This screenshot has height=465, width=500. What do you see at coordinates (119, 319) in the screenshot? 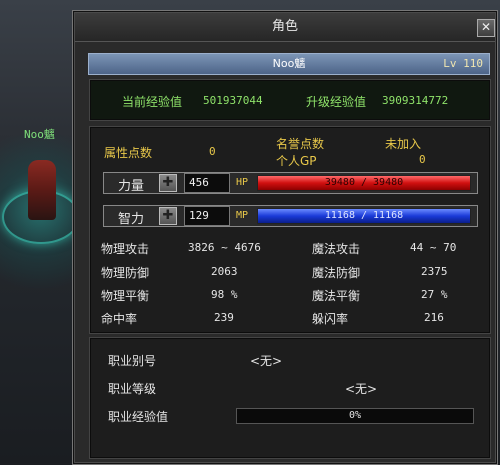
I see `combat-stat-label: 命中率` at bounding box center [119, 319].